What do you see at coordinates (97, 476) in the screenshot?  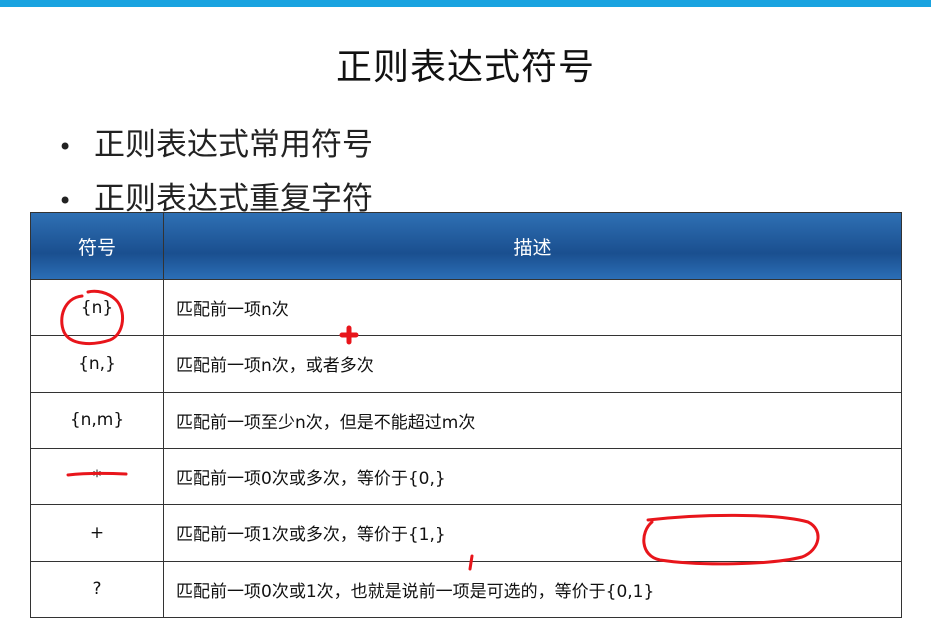 I see `symbol-cell: *` at bounding box center [97, 476].